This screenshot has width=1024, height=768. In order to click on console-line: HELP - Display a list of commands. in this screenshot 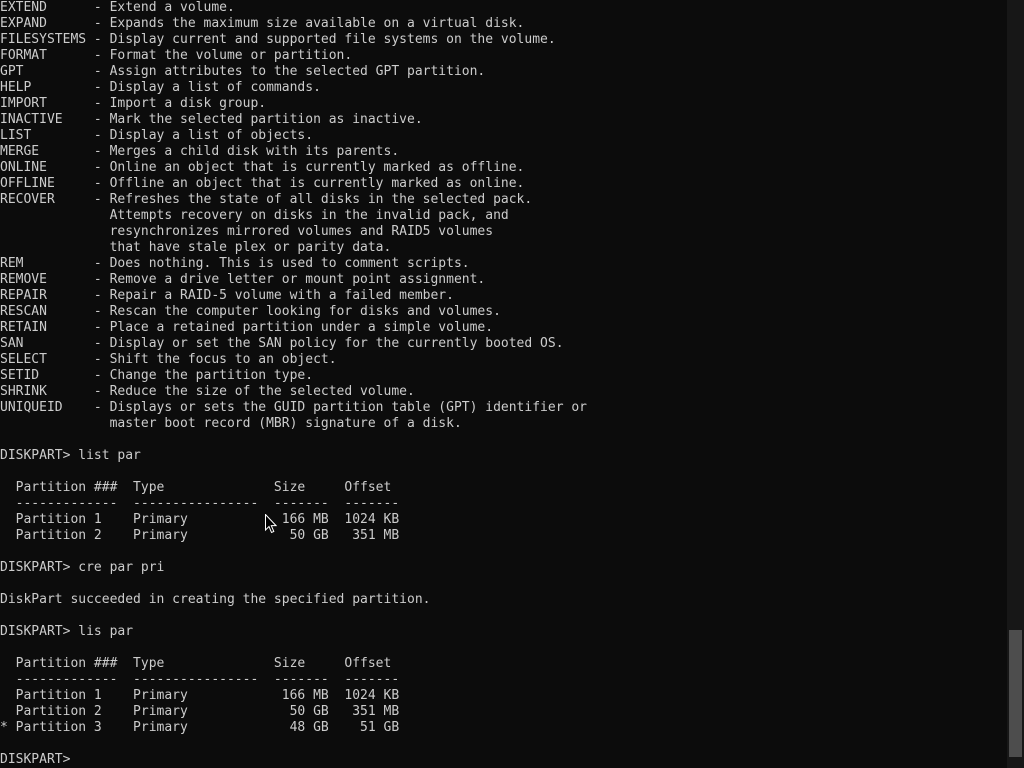, I will do `click(160, 87)`.